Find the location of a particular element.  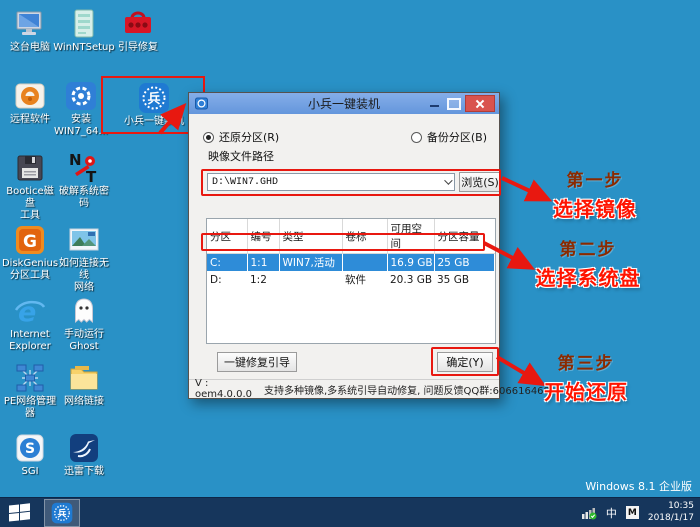

desktop-icon-this-pc: 这台电脑 is located at coordinates (30, 31).